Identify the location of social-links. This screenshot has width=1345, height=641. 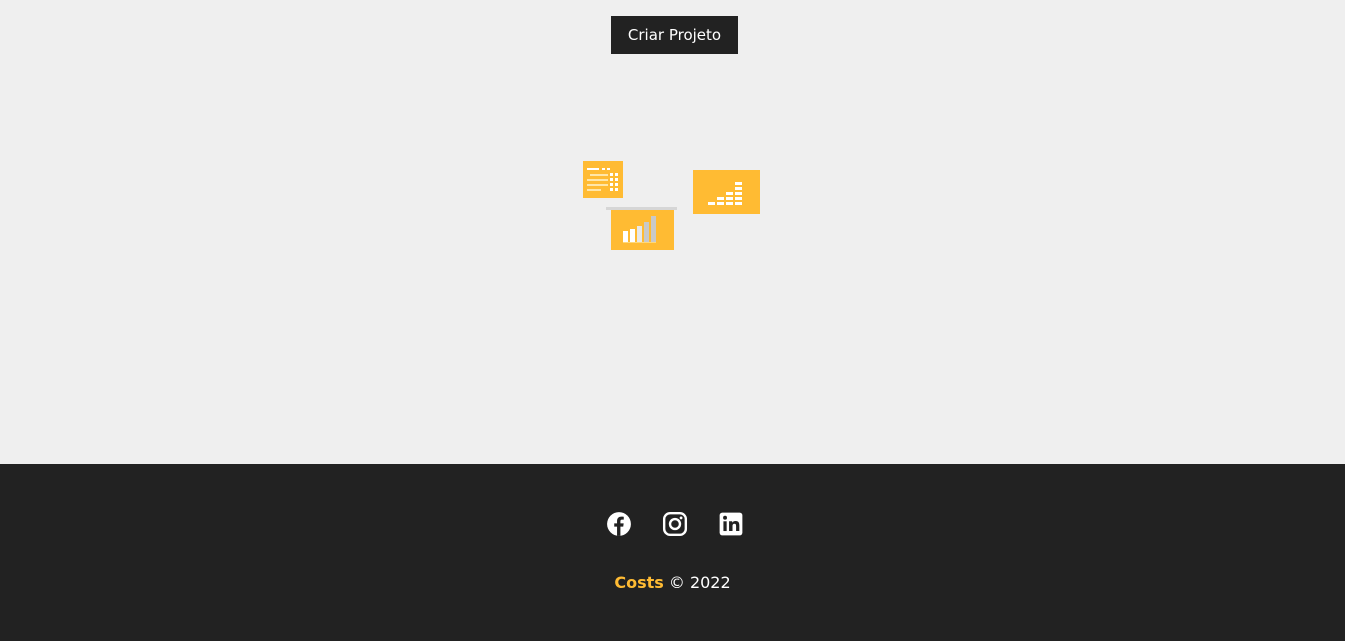
(672, 524).